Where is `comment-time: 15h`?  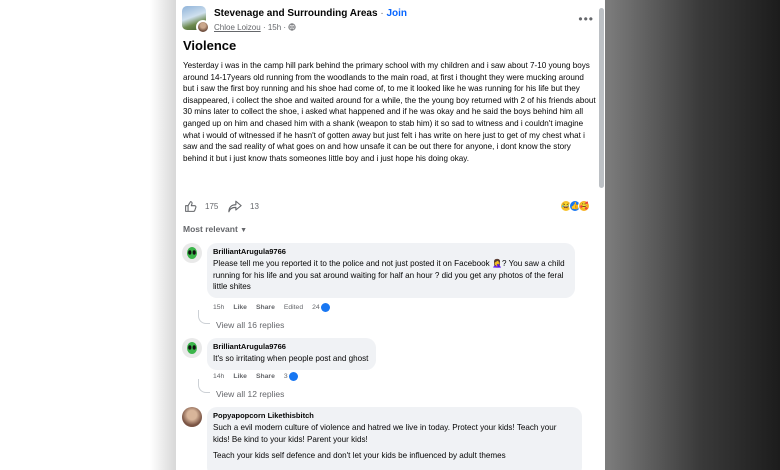 comment-time: 15h is located at coordinates (218, 307).